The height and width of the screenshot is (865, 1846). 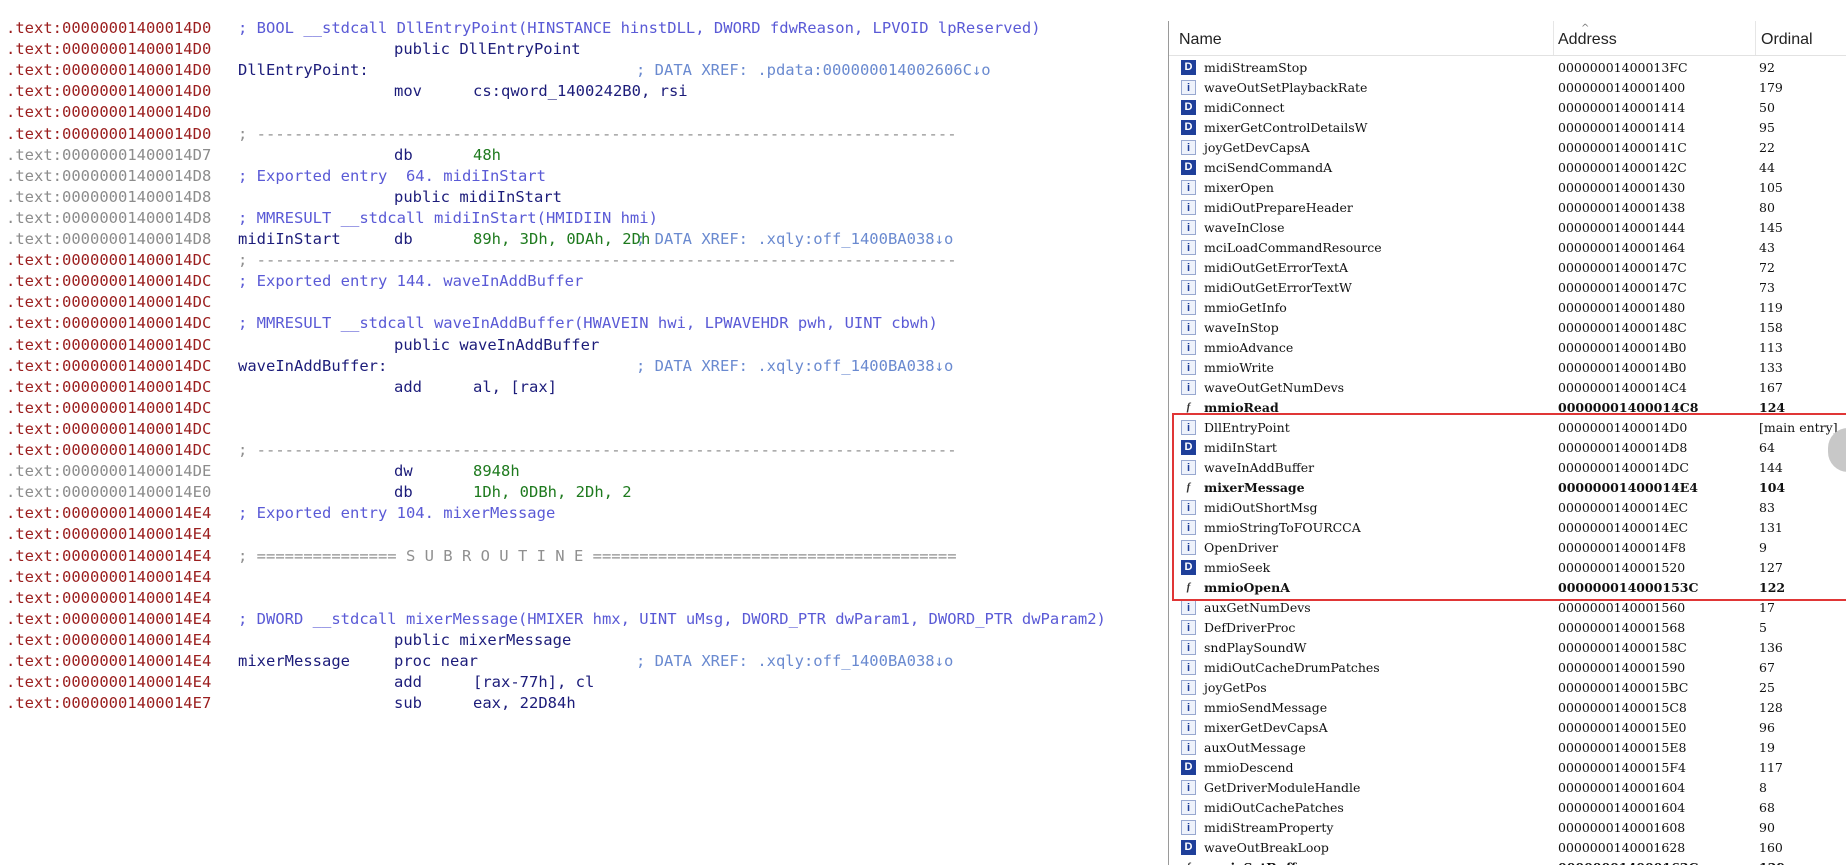 I want to click on disasm-mnemonic: dw, so click(x=403, y=471).